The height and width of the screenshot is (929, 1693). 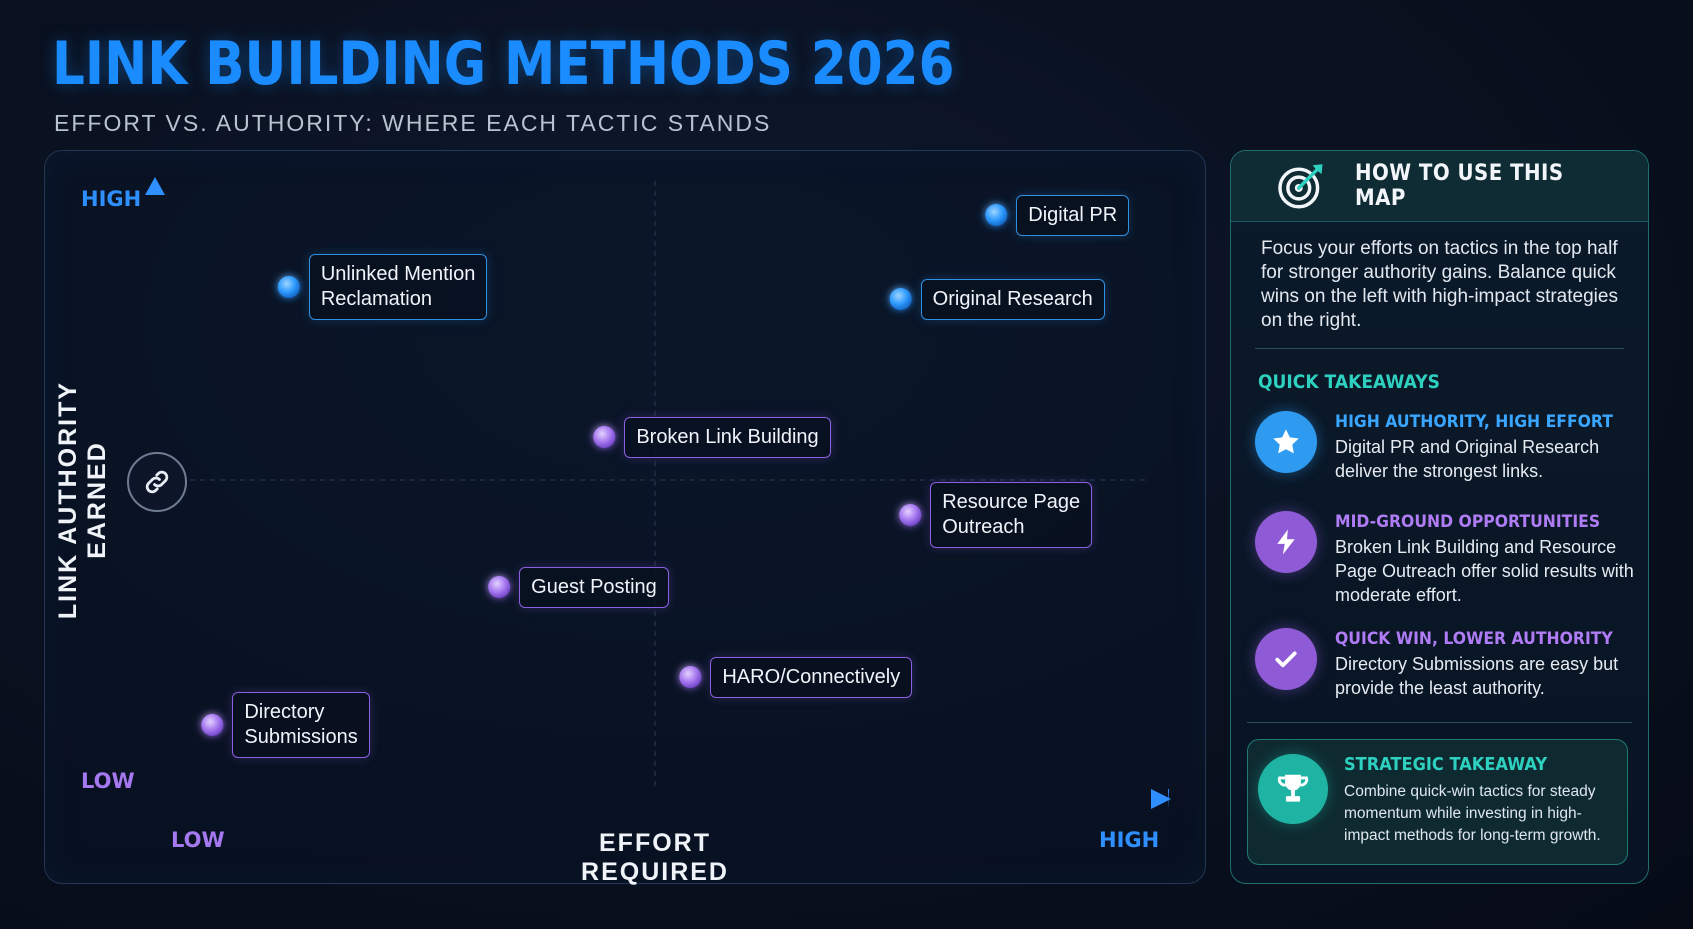 I want to click on data-point-label: Original Research, so click(x=1012, y=299).